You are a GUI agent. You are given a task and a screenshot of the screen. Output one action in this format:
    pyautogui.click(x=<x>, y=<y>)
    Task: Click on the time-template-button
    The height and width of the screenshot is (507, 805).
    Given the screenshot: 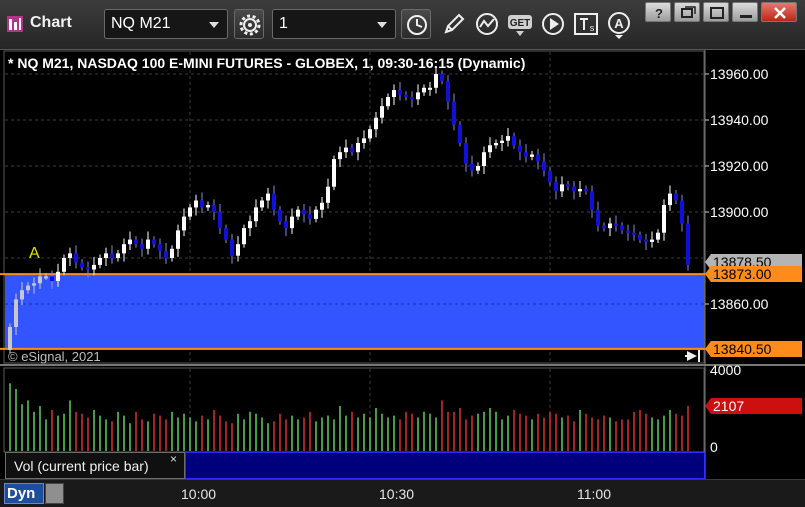 What is the action you would take?
    pyautogui.click(x=416, y=24)
    